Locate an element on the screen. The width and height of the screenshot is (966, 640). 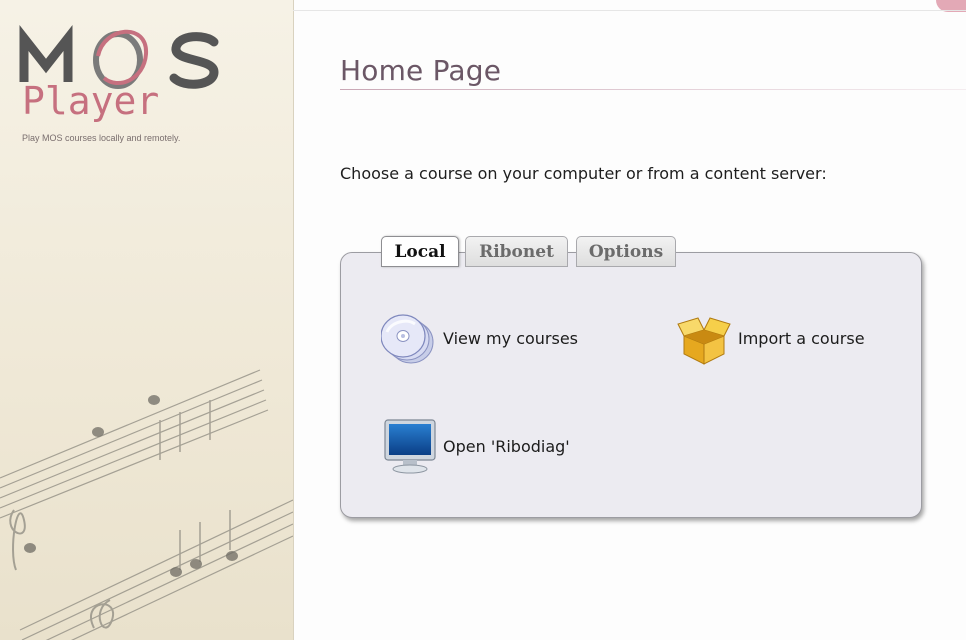
tagline: Play MOS courses locally and remotely. is located at coordinates (101, 138).